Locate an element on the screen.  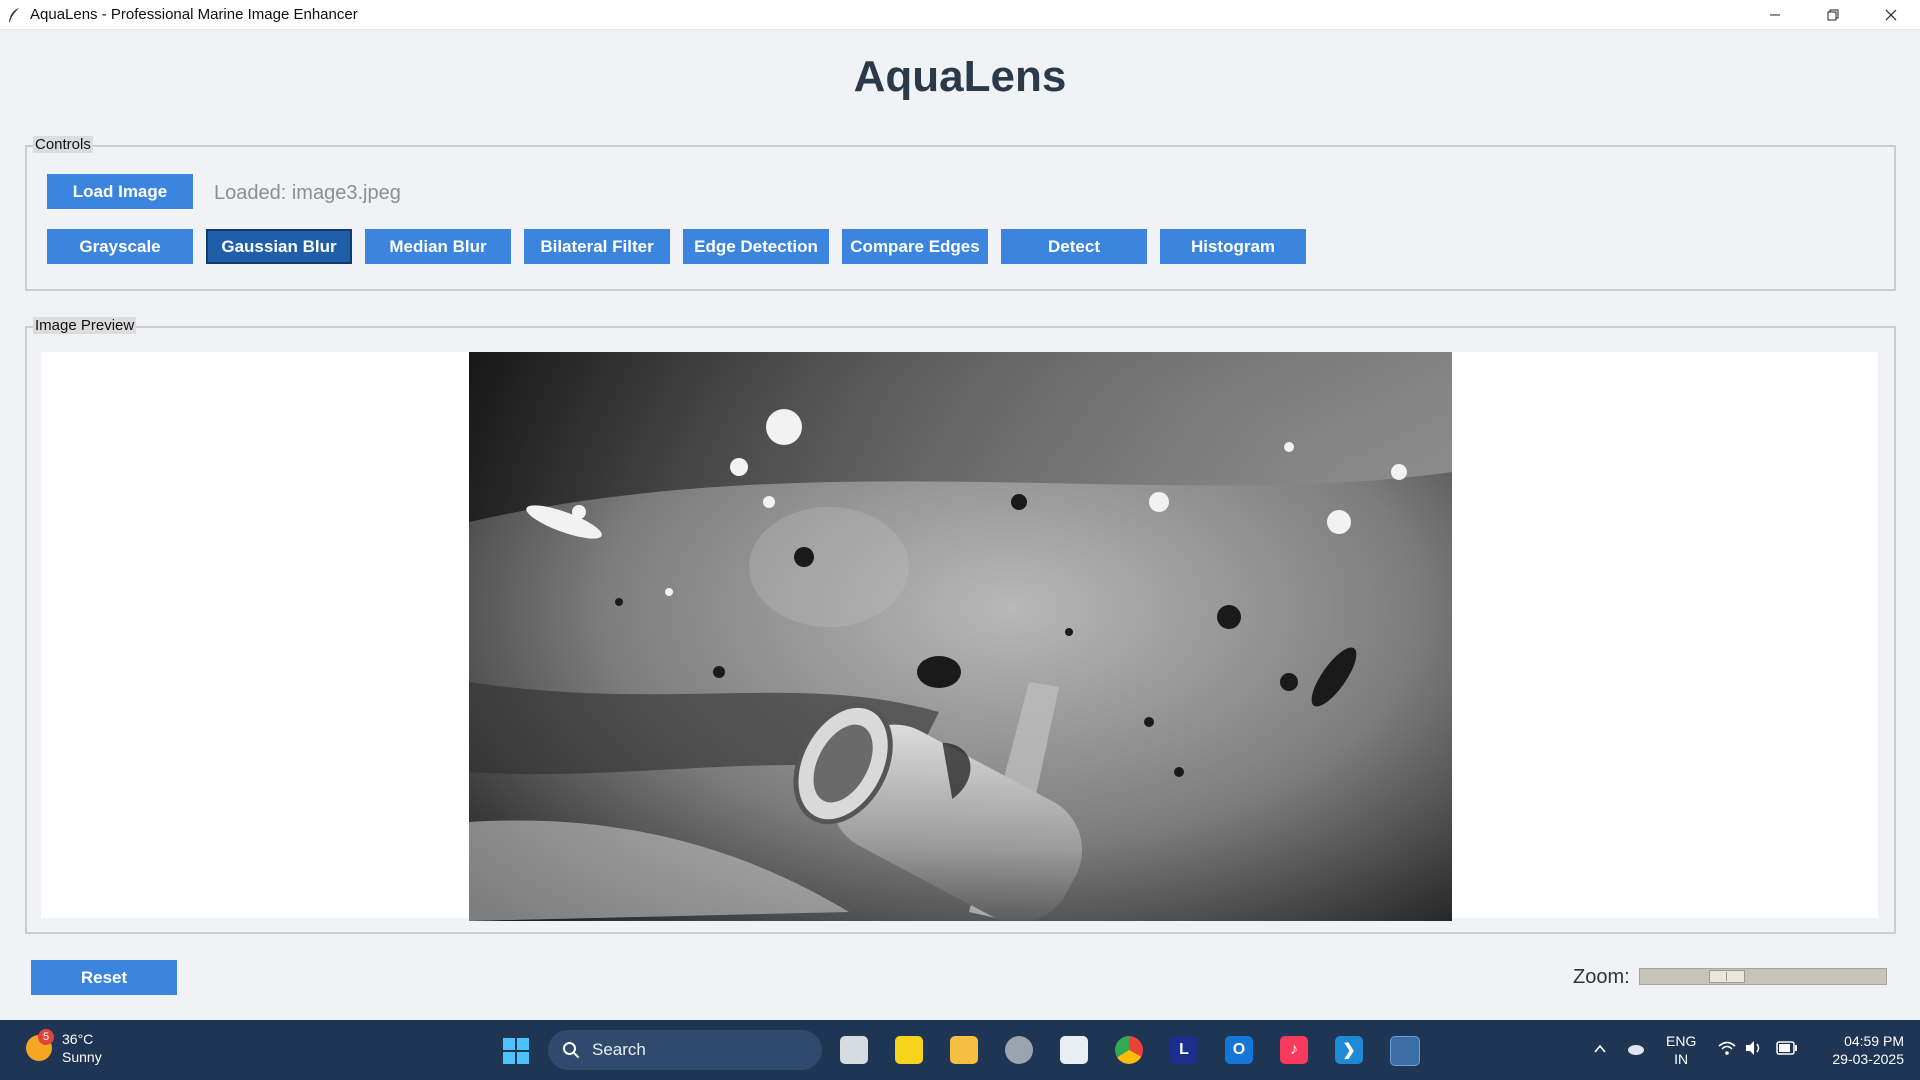
outlook-icon: O is located at coordinates (1239, 1050).